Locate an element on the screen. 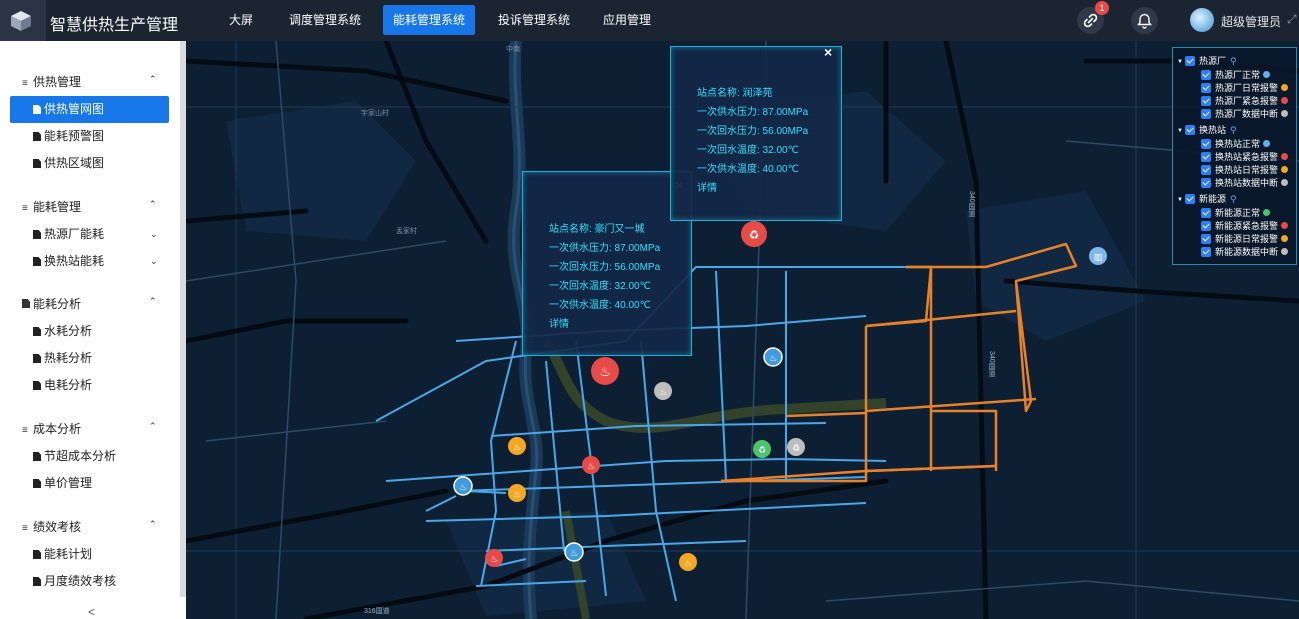  legend-item-label: 换热站正常 is located at coordinates (1238, 144).